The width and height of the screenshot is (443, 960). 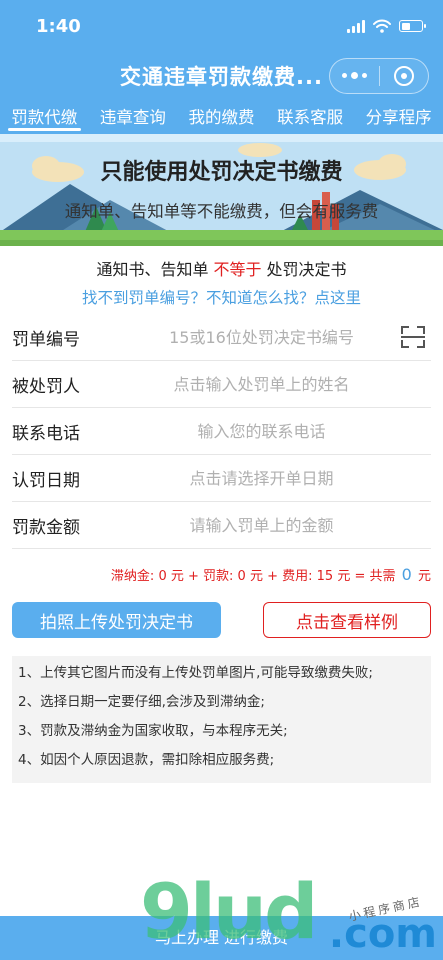 I want to click on amount-input, so click(x=271, y=525).